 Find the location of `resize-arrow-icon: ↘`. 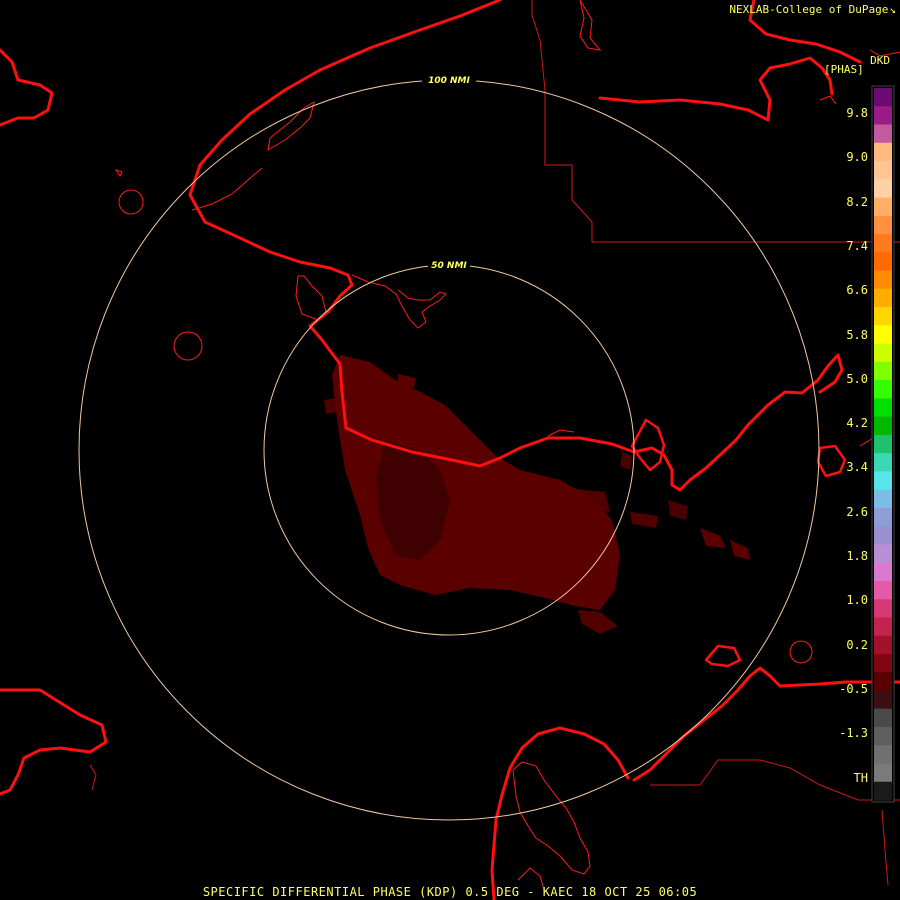

resize-arrow-icon: ↘ is located at coordinates (892, 9).